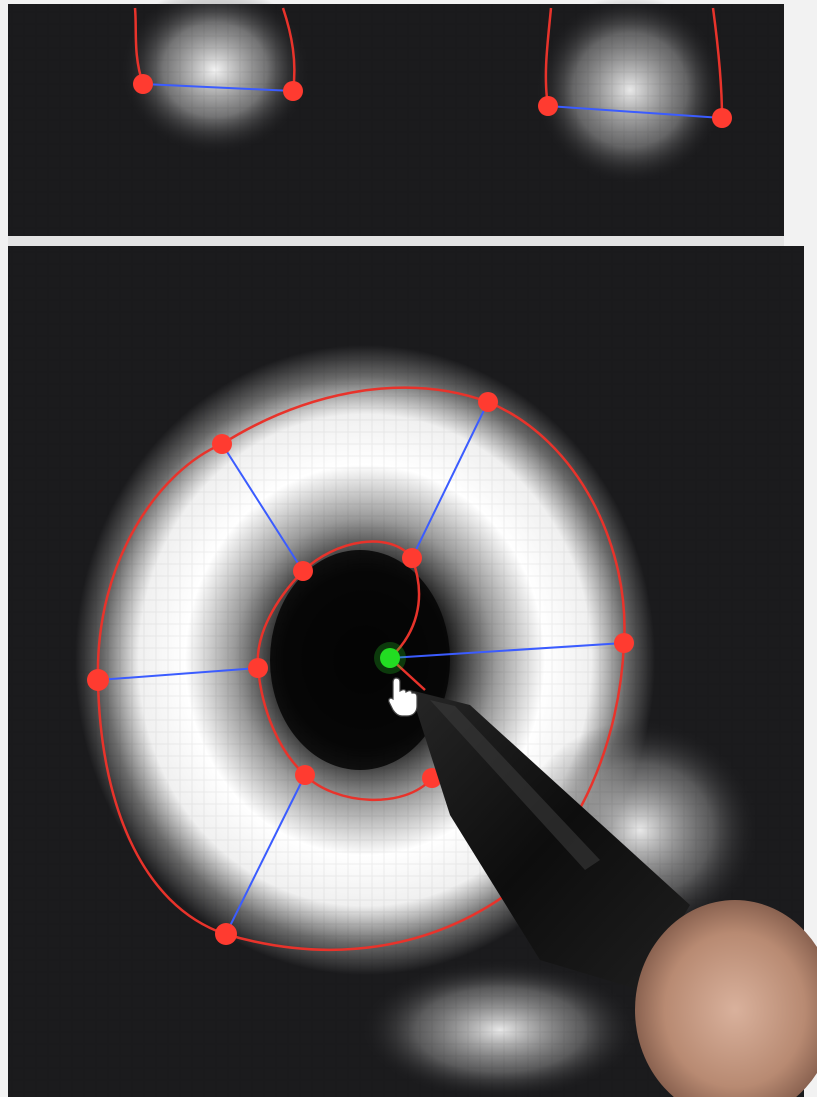  I want to click on center-point, so click(390, 658).